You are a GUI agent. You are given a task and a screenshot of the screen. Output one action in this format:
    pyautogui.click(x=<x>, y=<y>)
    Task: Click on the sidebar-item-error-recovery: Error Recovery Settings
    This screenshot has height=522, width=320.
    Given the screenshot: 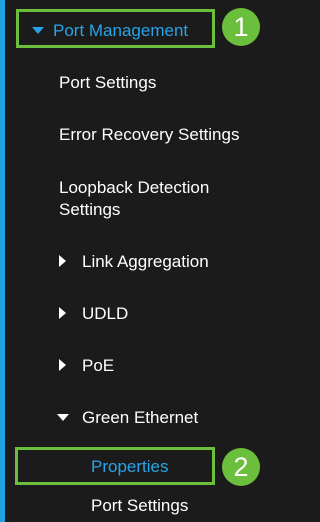 What is the action you would take?
    pyautogui.click(x=149, y=135)
    